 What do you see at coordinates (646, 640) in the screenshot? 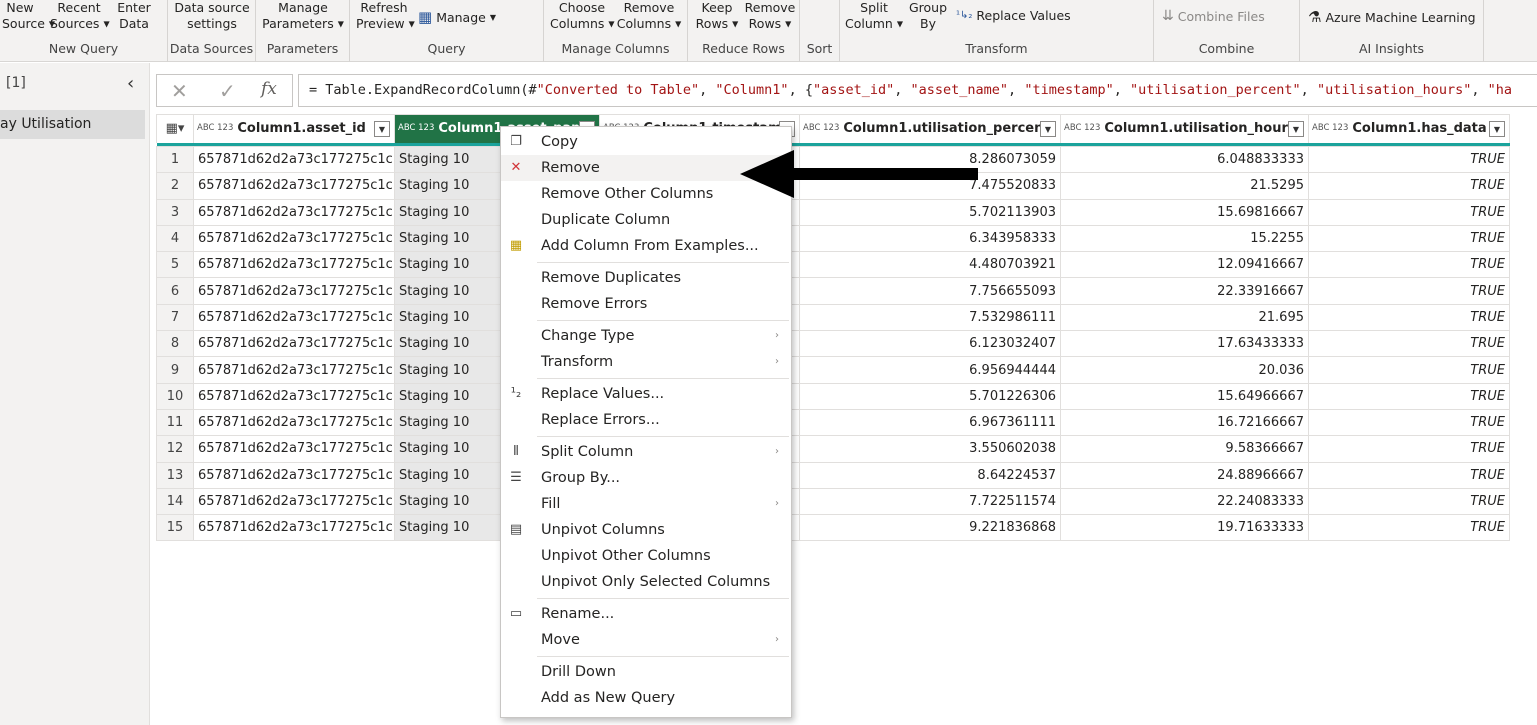
I see `menu-item-move: Move ›` at bounding box center [646, 640].